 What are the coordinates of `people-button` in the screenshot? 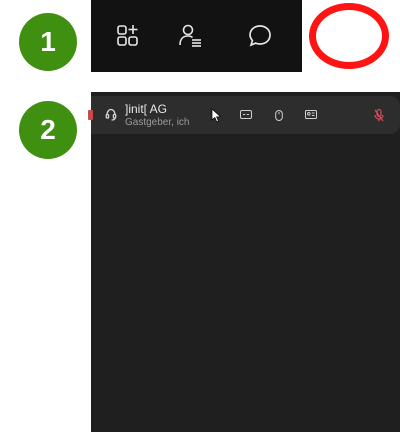 It's located at (191, 36).